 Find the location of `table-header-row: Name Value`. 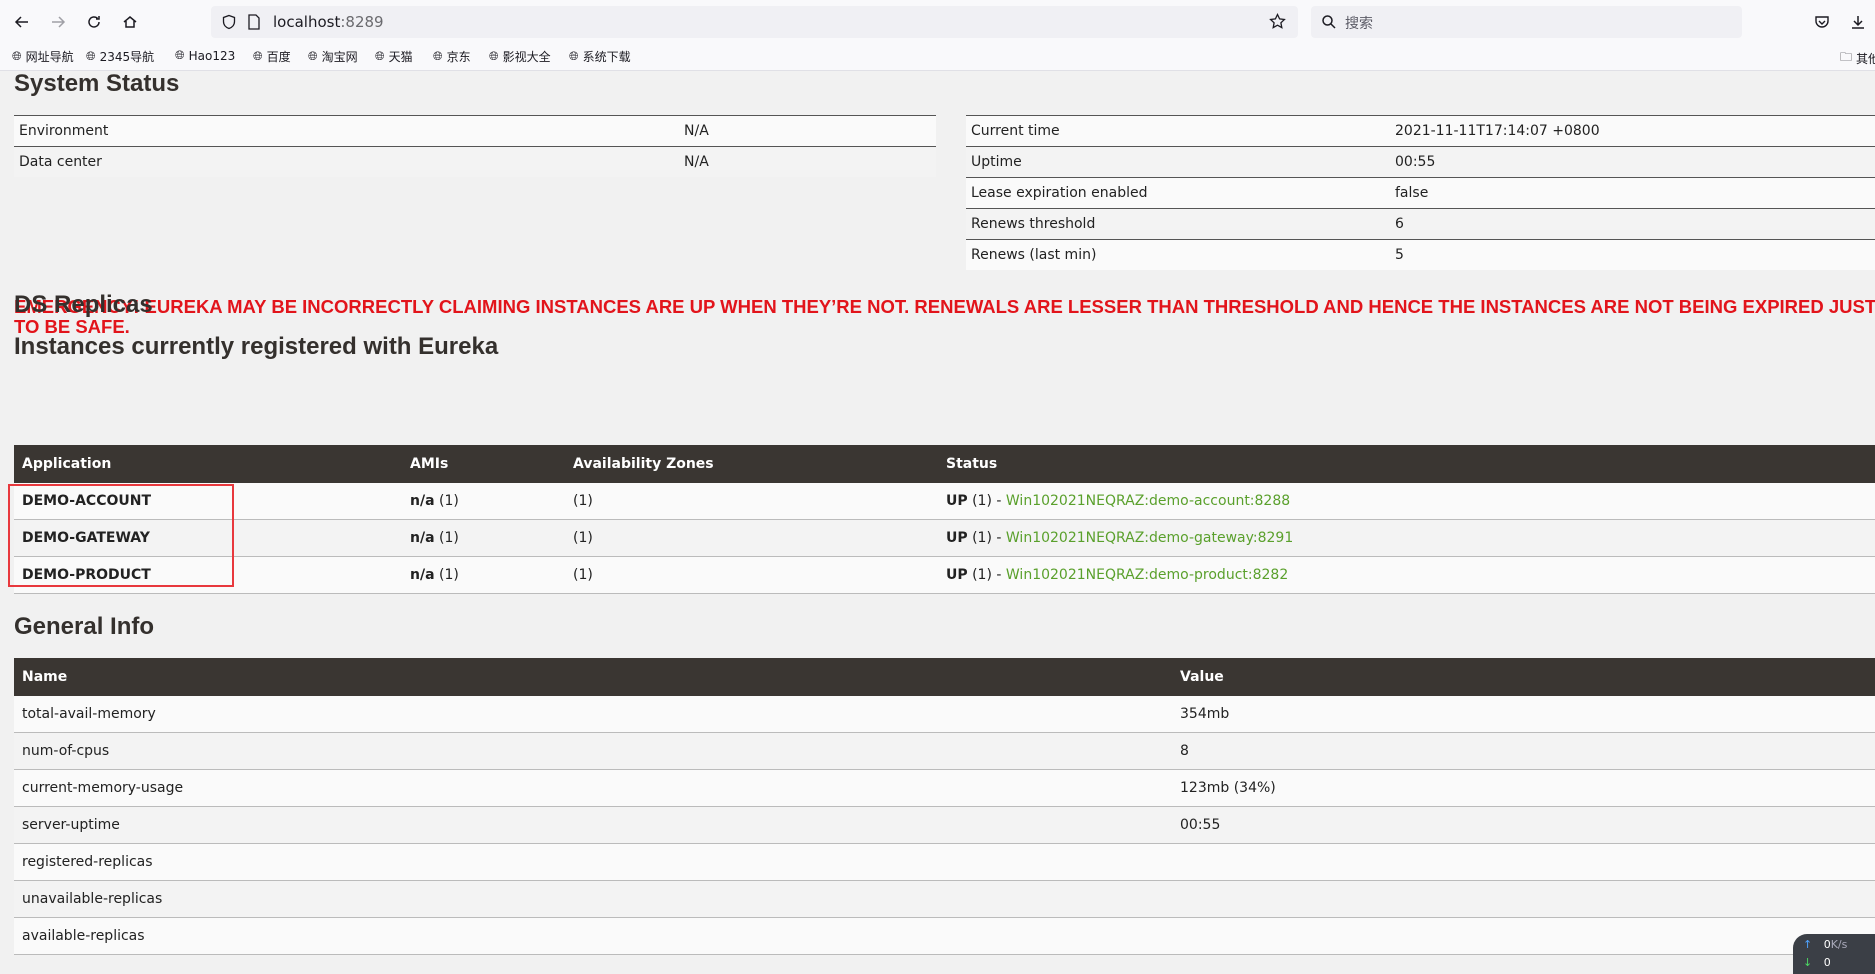

table-header-row: Name Value is located at coordinates (944, 677).